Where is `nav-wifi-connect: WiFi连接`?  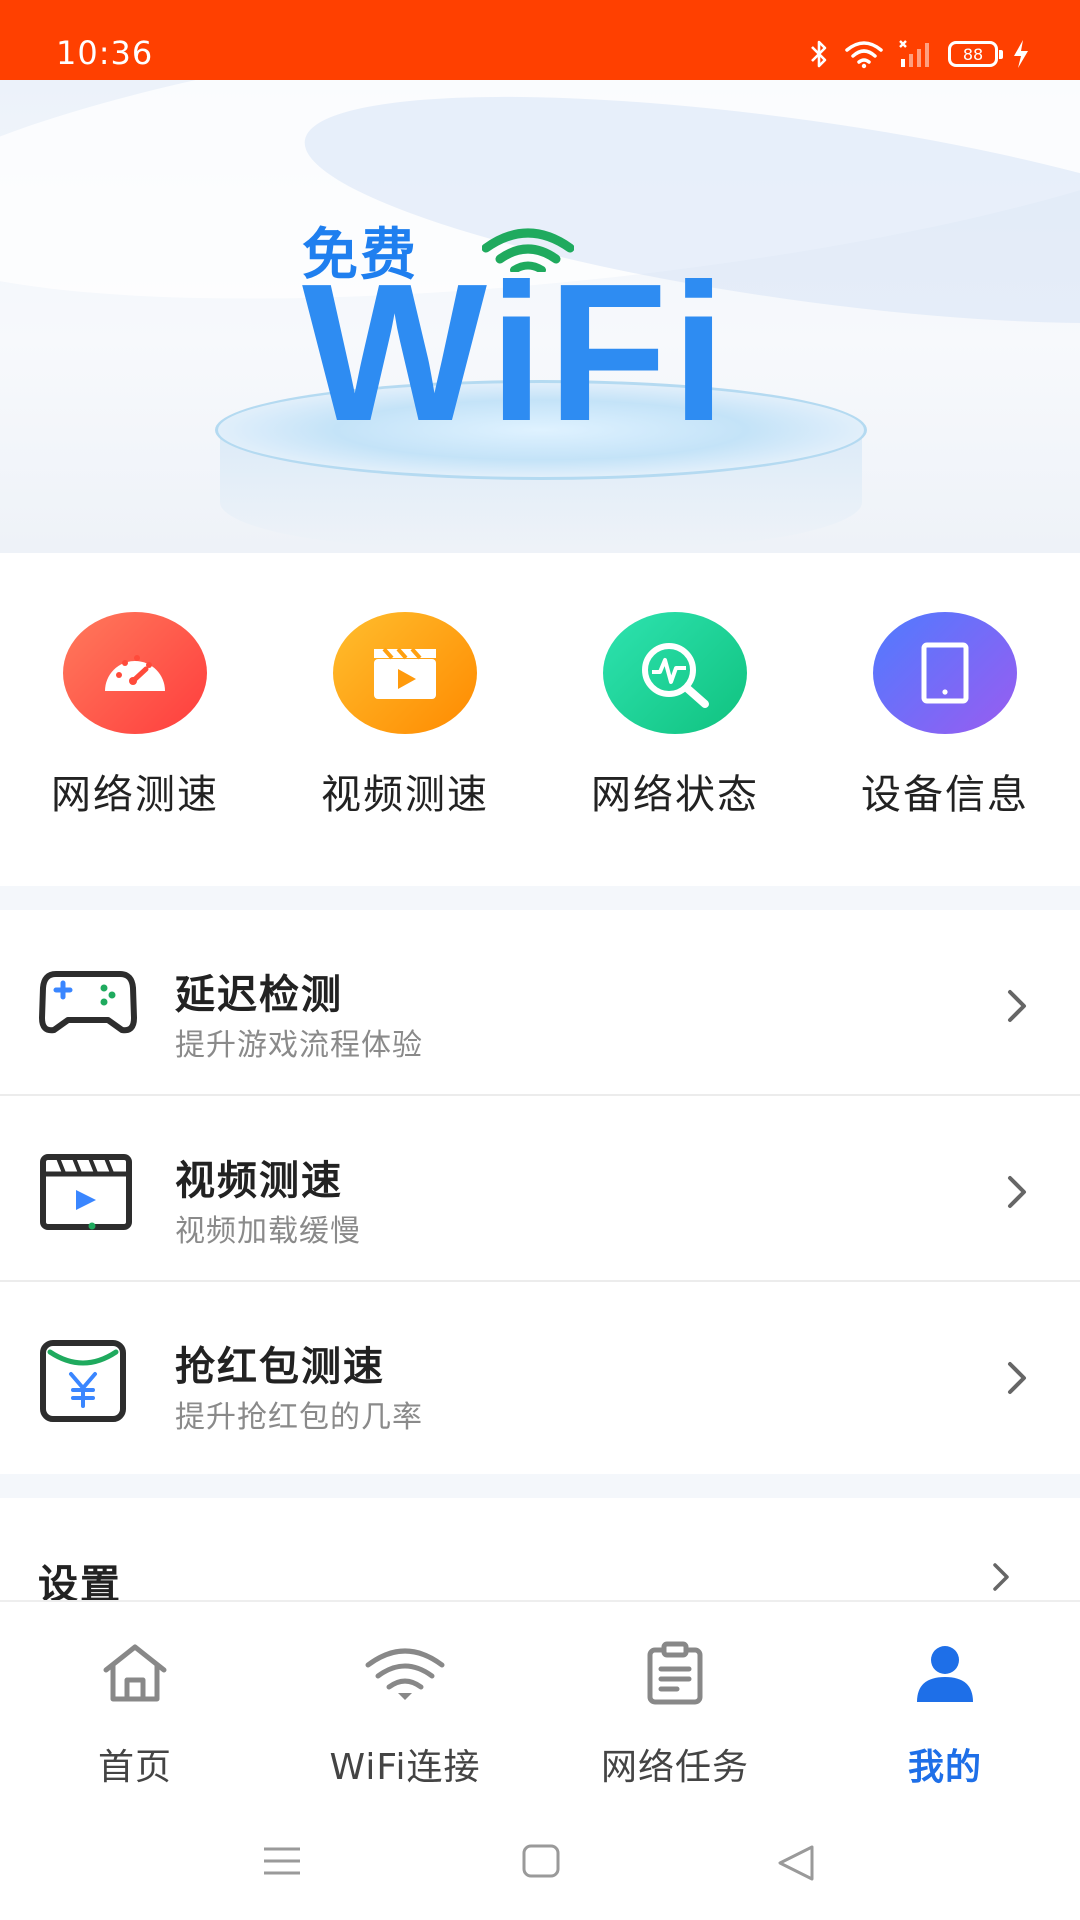 nav-wifi-connect: WiFi连接 is located at coordinates (405, 1714).